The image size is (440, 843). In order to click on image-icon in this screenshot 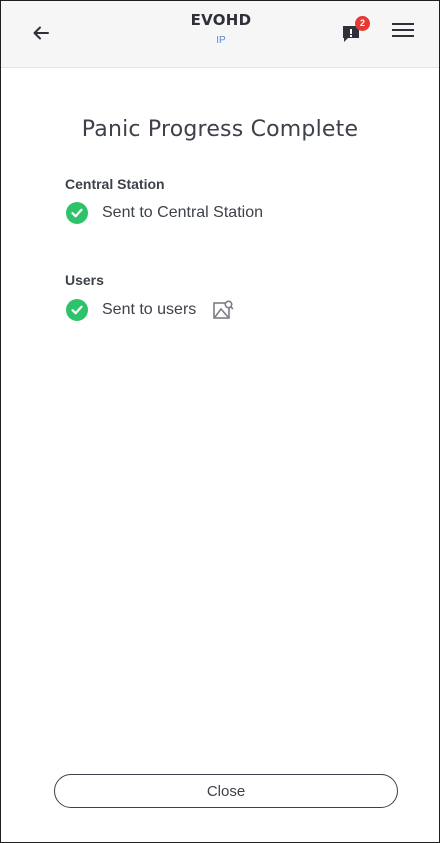, I will do `click(223, 310)`.